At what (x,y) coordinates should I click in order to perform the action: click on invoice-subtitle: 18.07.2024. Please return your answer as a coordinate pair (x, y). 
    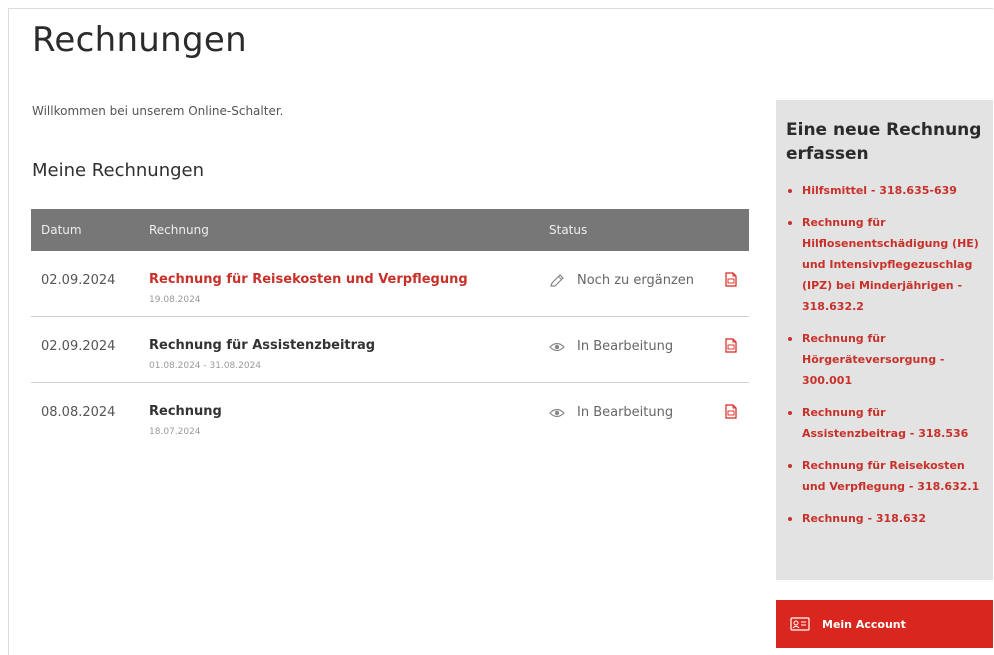
    Looking at the image, I should click on (175, 432).